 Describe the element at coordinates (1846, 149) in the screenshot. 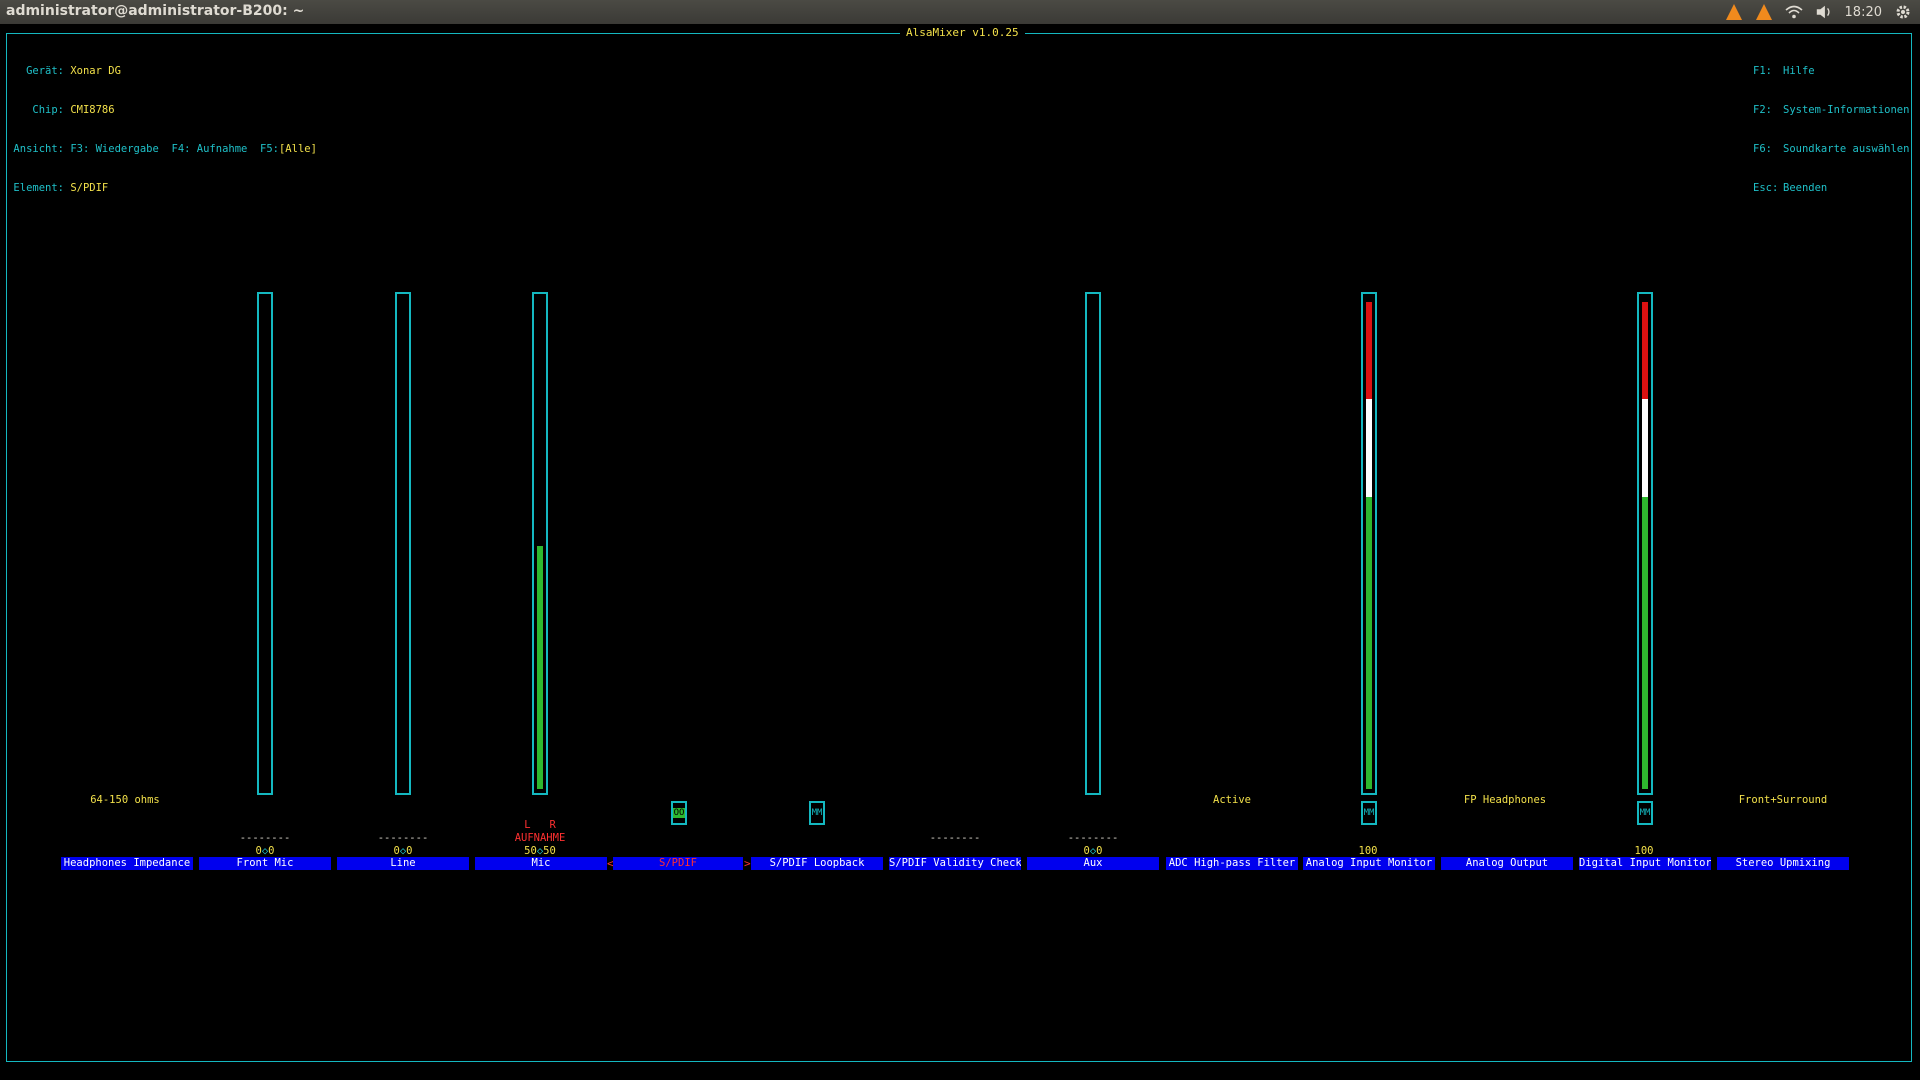

I see `help-f6: Soundkarte auswählen` at that location.